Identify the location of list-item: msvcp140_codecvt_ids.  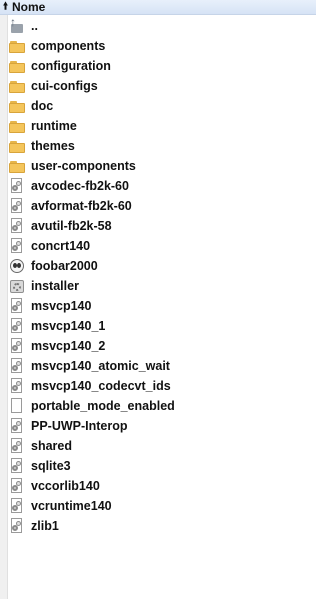
(161, 386).